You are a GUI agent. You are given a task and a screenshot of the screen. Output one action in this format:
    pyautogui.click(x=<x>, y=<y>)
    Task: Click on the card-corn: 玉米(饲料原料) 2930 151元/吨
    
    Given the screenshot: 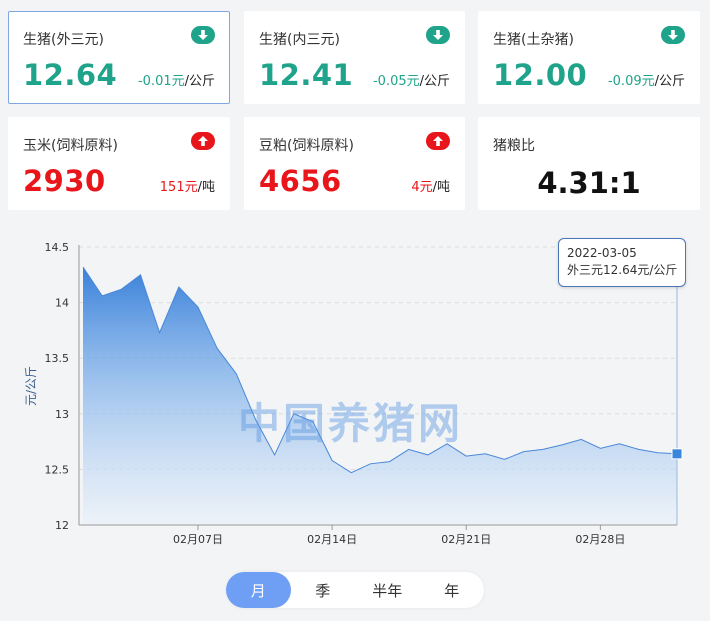 What is the action you would take?
    pyautogui.click(x=119, y=163)
    